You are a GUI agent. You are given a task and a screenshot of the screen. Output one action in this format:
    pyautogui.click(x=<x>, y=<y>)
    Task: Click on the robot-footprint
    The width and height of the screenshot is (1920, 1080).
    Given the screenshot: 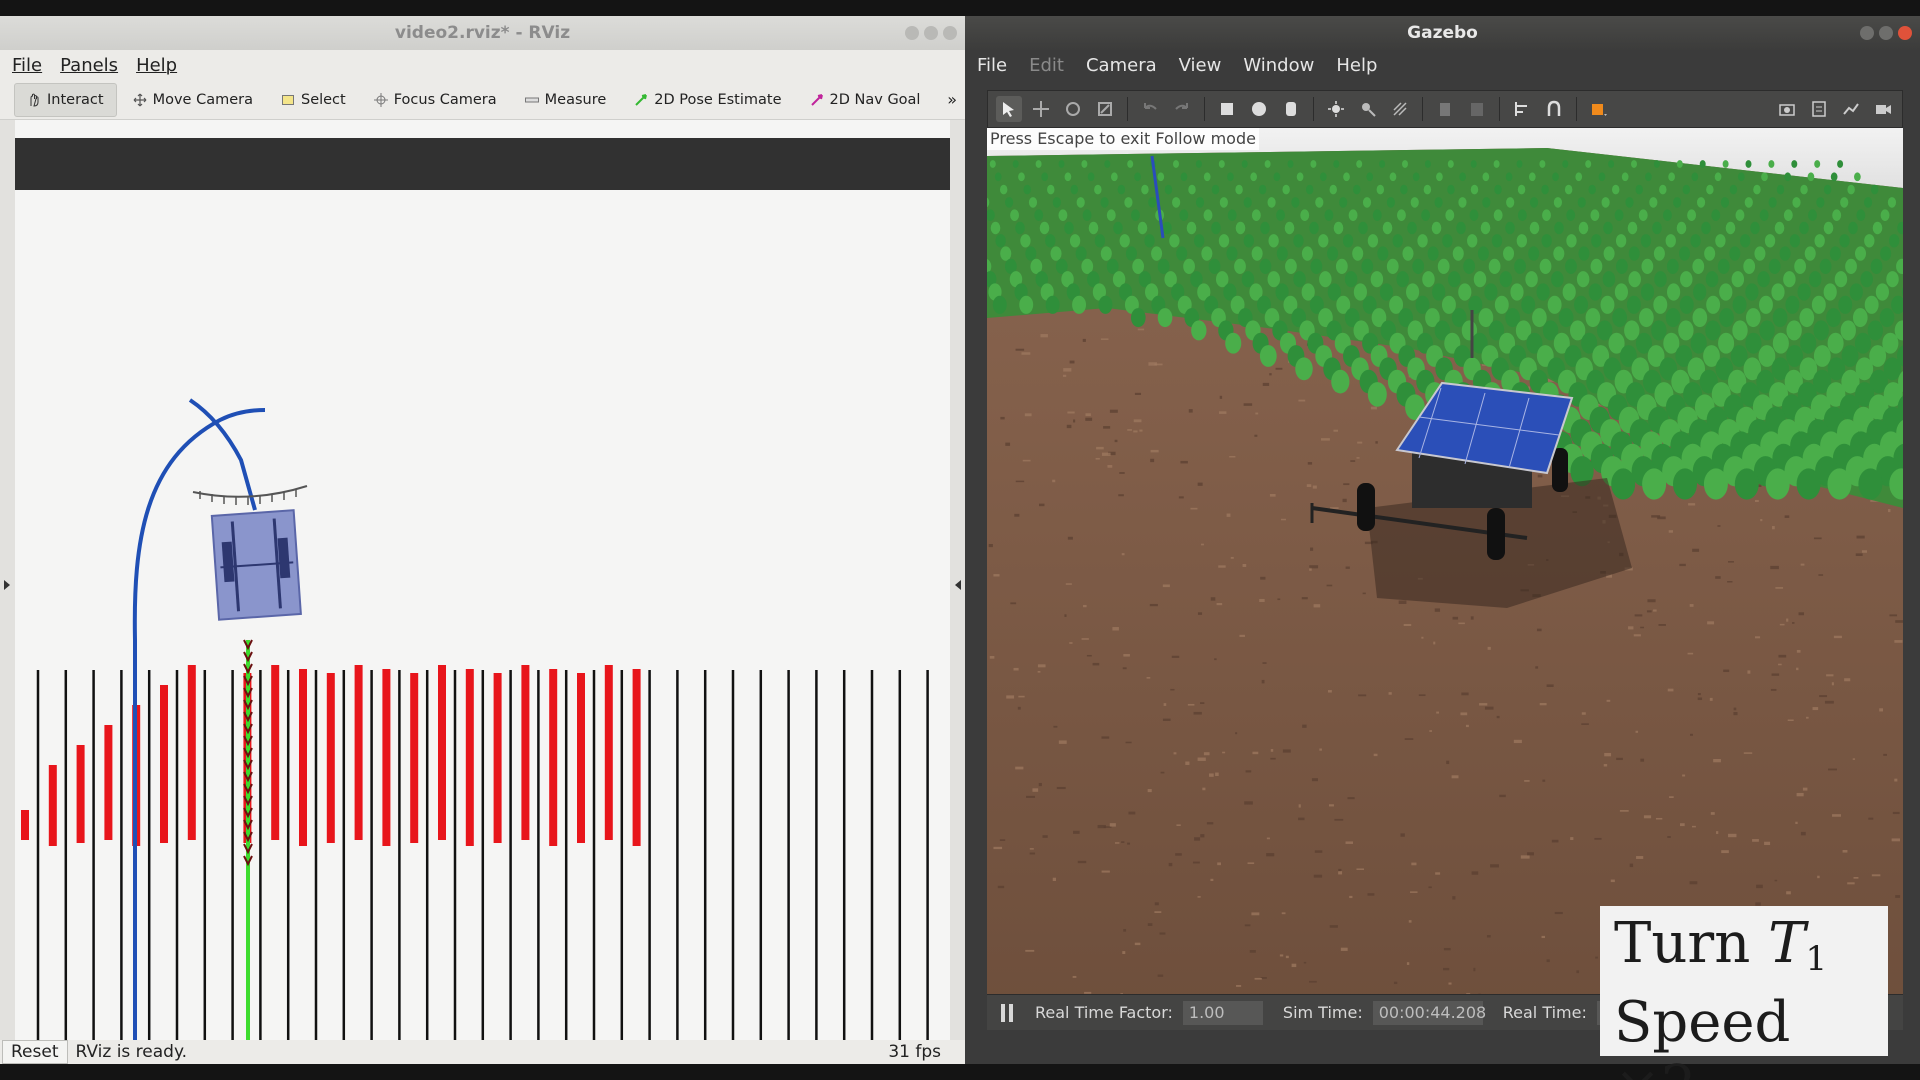 What is the action you would take?
    pyautogui.click(x=256, y=565)
    